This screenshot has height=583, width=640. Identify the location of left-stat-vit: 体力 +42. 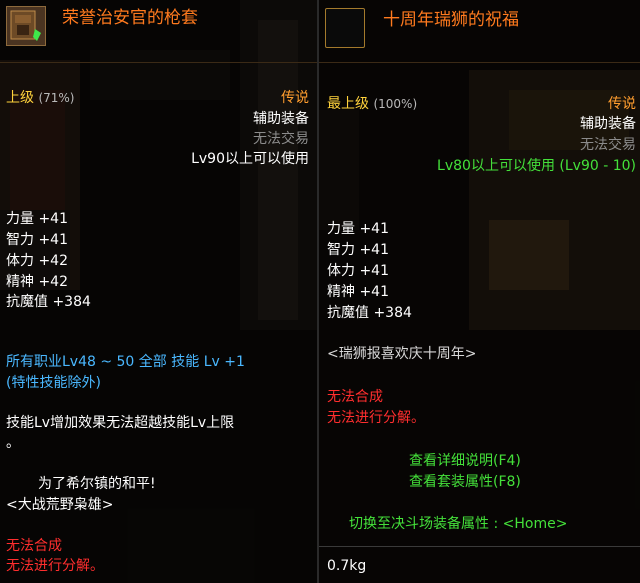
(37, 261).